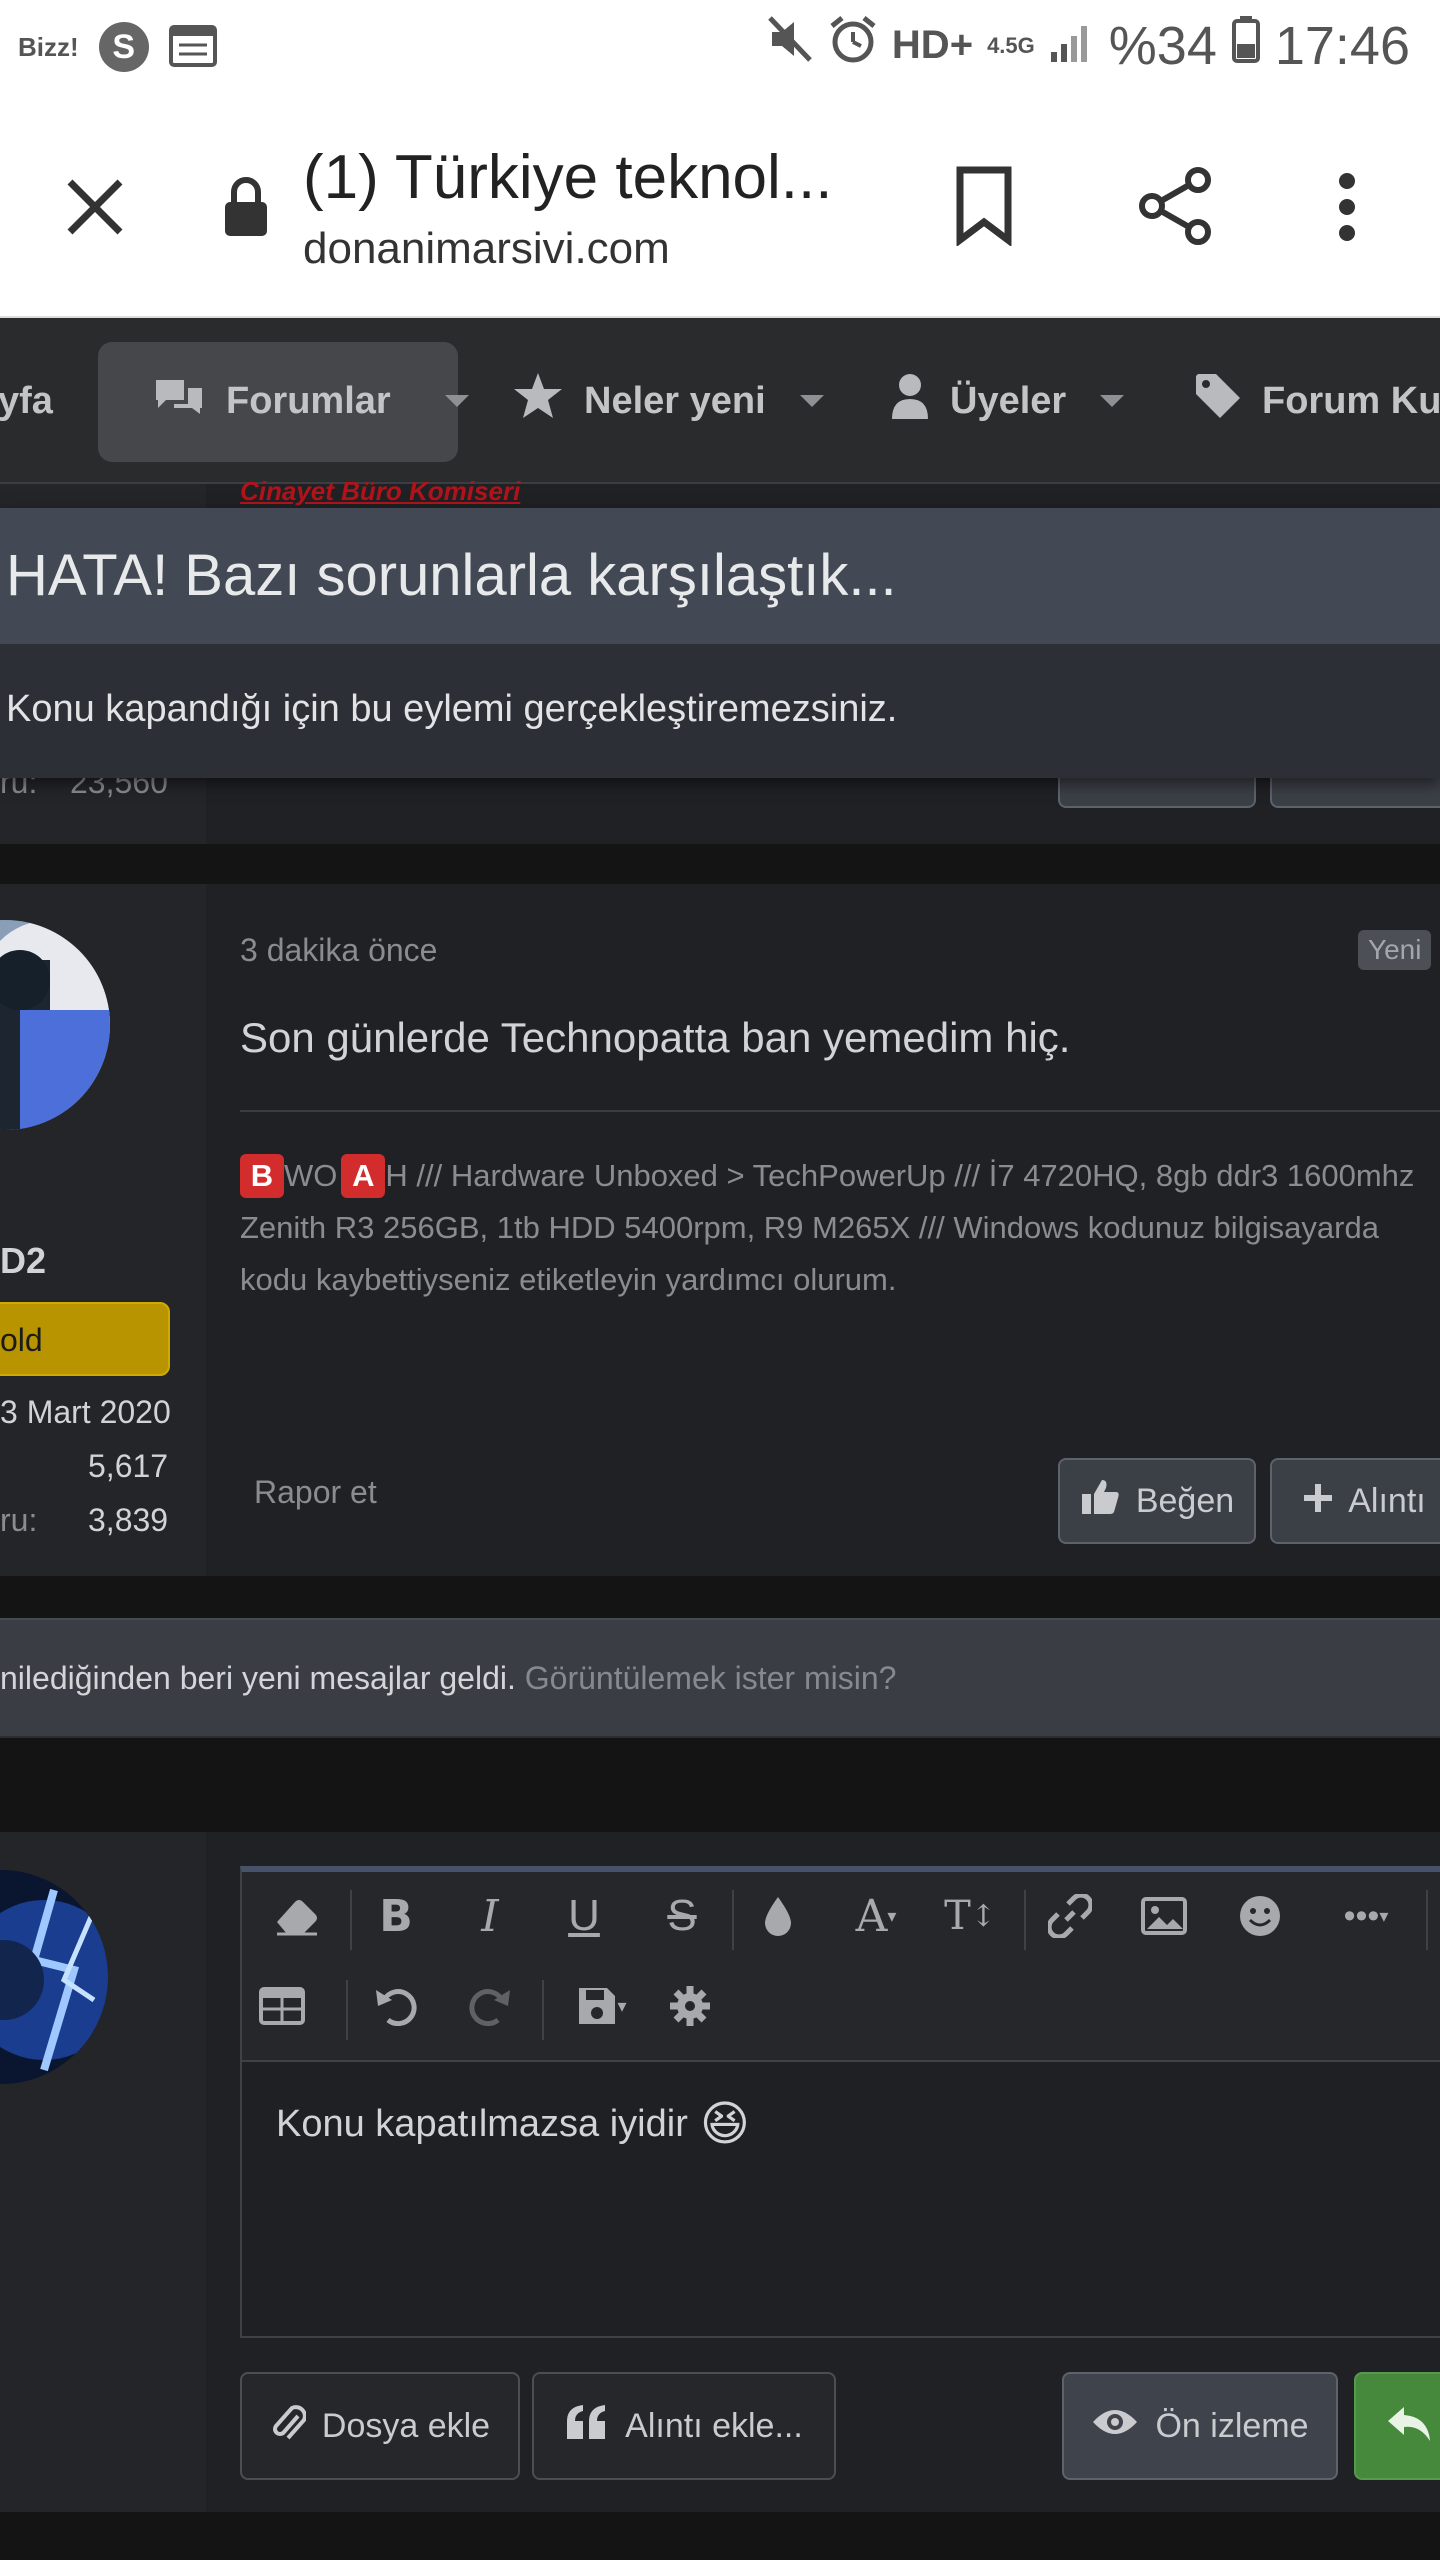 Image resolution: width=1440 pixels, height=2560 pixels. I want to click on preview-button: Ön izleme, so click(1200, 2426).